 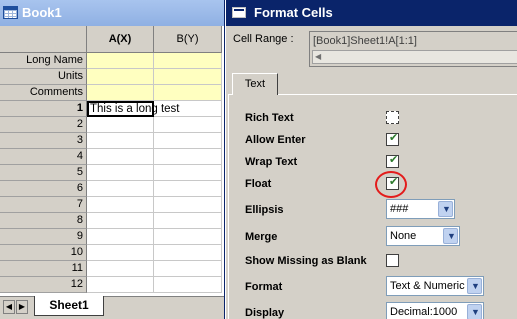 What do you see at coordinates (413, 49) in the screenshot?
I see `cell-range-field: [Book1]Sheet1!A[1:1] ◀` at bounding box center [413, 49].